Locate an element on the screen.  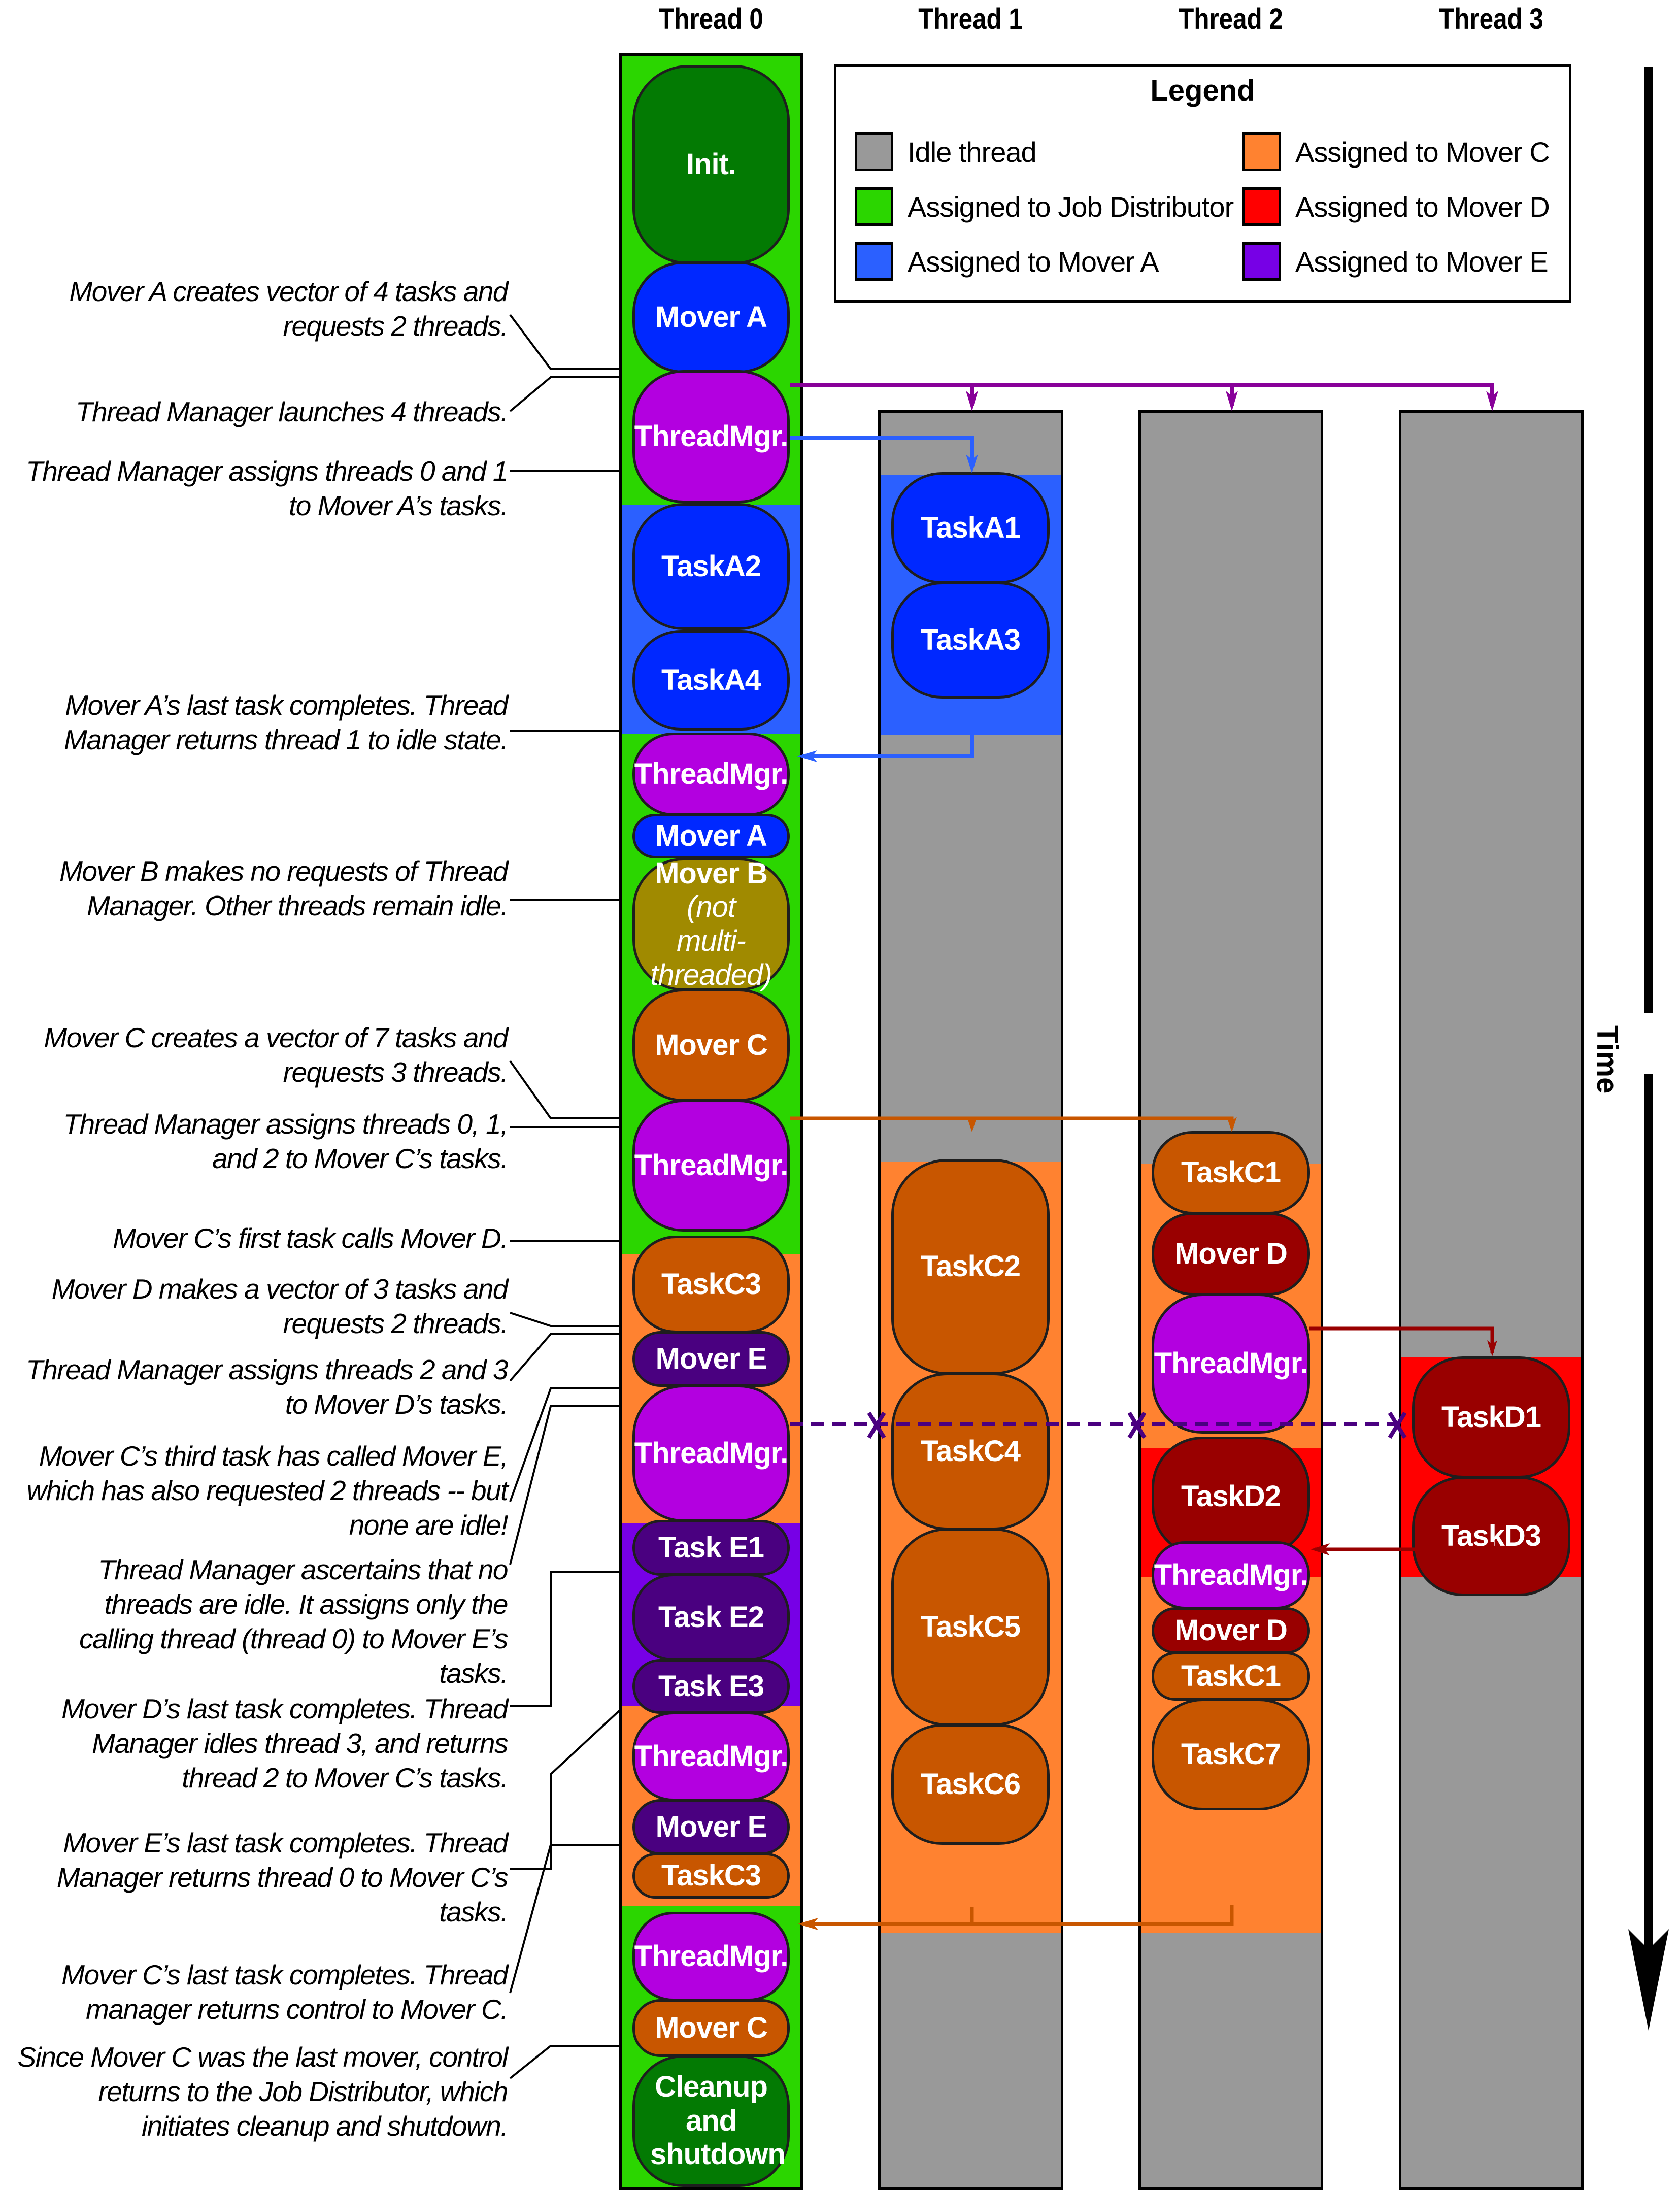
legend-label: Assigned to Mover E is located at coordinates (1422, 261).